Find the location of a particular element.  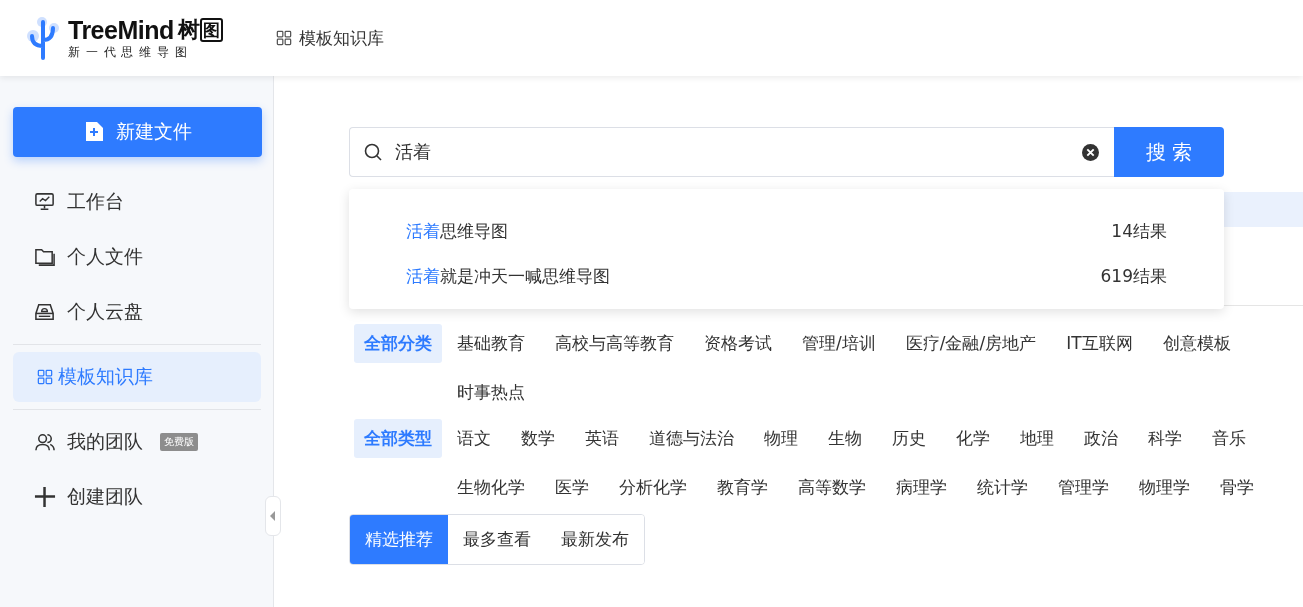

filter-option: 统计学 is located at coordinates (1002, 487).